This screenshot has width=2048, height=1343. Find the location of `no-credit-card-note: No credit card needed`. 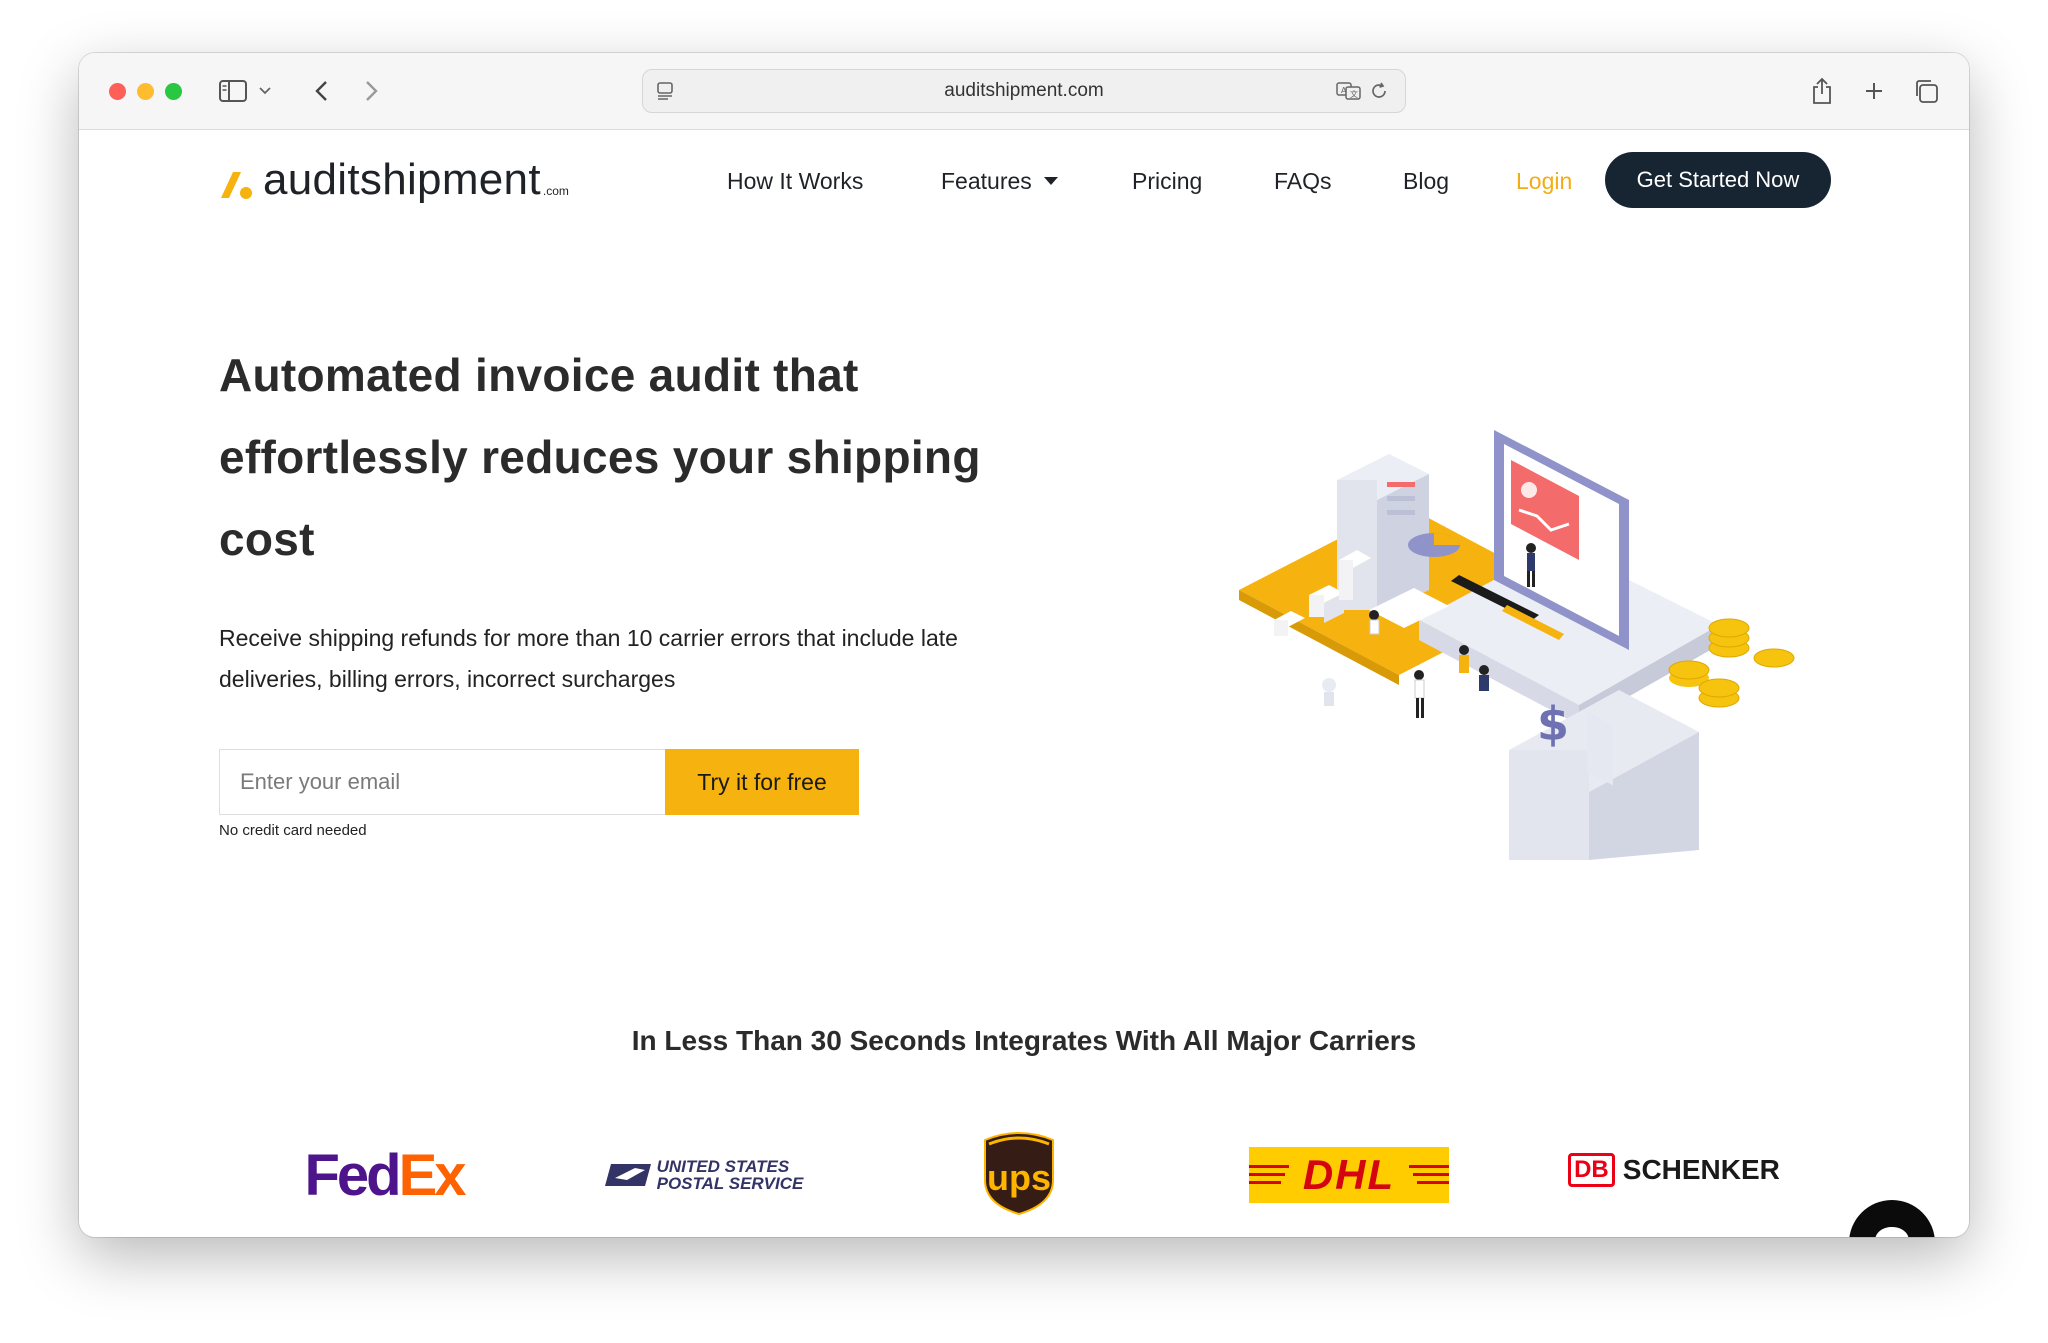

no-credit-card-note: No credit card needed is located at coordinates (293, 830).